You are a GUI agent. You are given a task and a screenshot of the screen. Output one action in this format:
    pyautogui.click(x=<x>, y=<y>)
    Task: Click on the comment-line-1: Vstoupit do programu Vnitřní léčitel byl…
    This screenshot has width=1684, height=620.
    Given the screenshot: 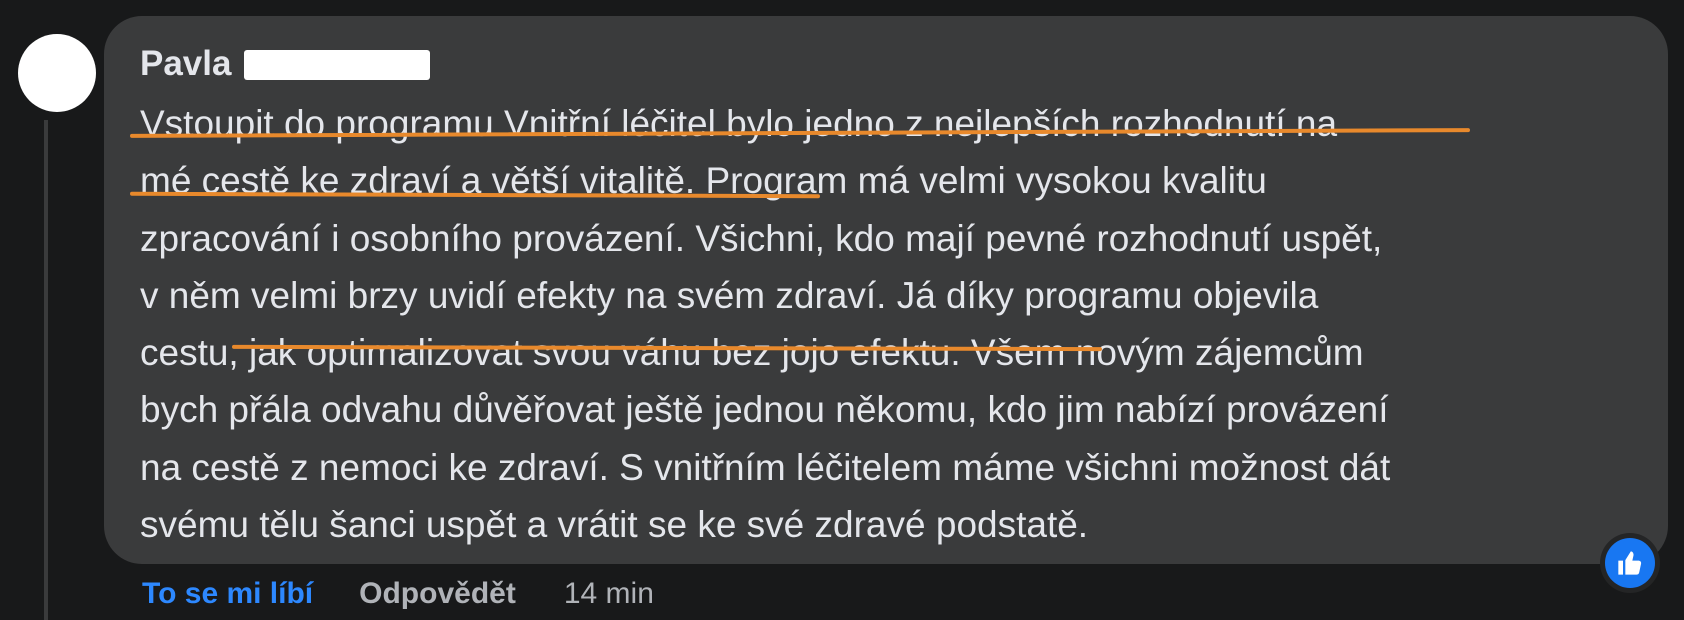 What is the action you would take?
    pyautogui.click(x=739, y=123)
    